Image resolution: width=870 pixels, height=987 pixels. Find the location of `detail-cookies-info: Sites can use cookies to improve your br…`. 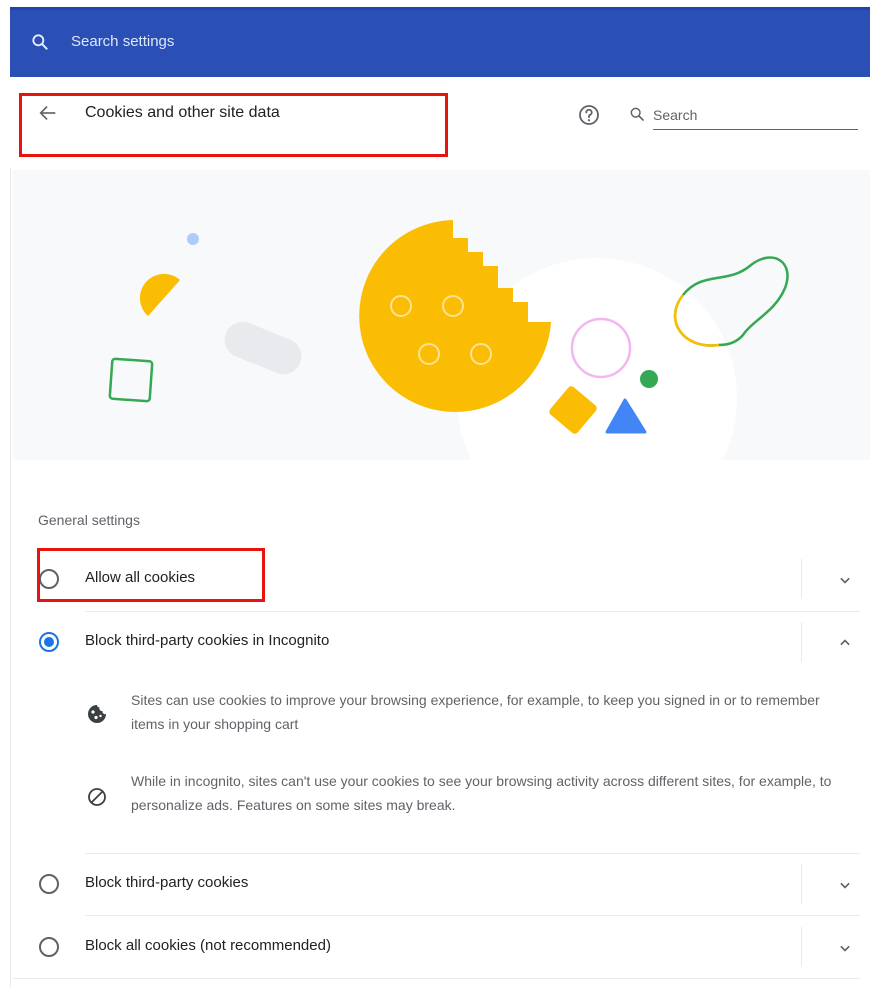

detail-cookies-info: Sites can use cookies to improve your br… is located at coordinates (472, 714).